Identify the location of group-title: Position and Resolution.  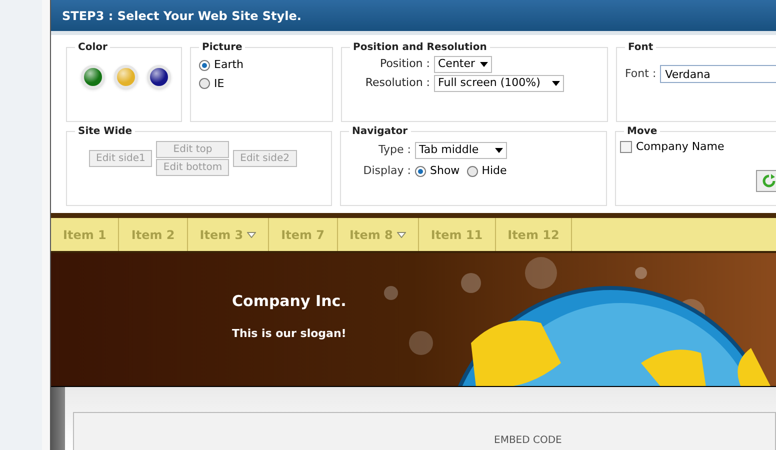
(420, 48).